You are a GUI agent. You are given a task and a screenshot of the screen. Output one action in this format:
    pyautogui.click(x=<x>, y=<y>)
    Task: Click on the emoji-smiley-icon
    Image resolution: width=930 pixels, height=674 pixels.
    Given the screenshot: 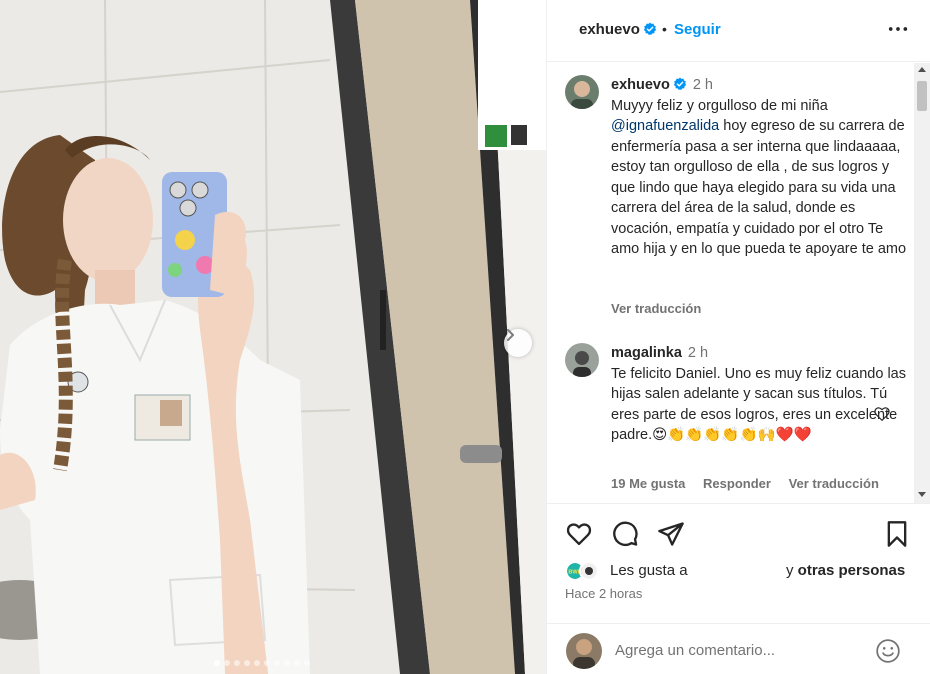 What is the action you would take?
    pyautogui.click(x=888, y=651)
    